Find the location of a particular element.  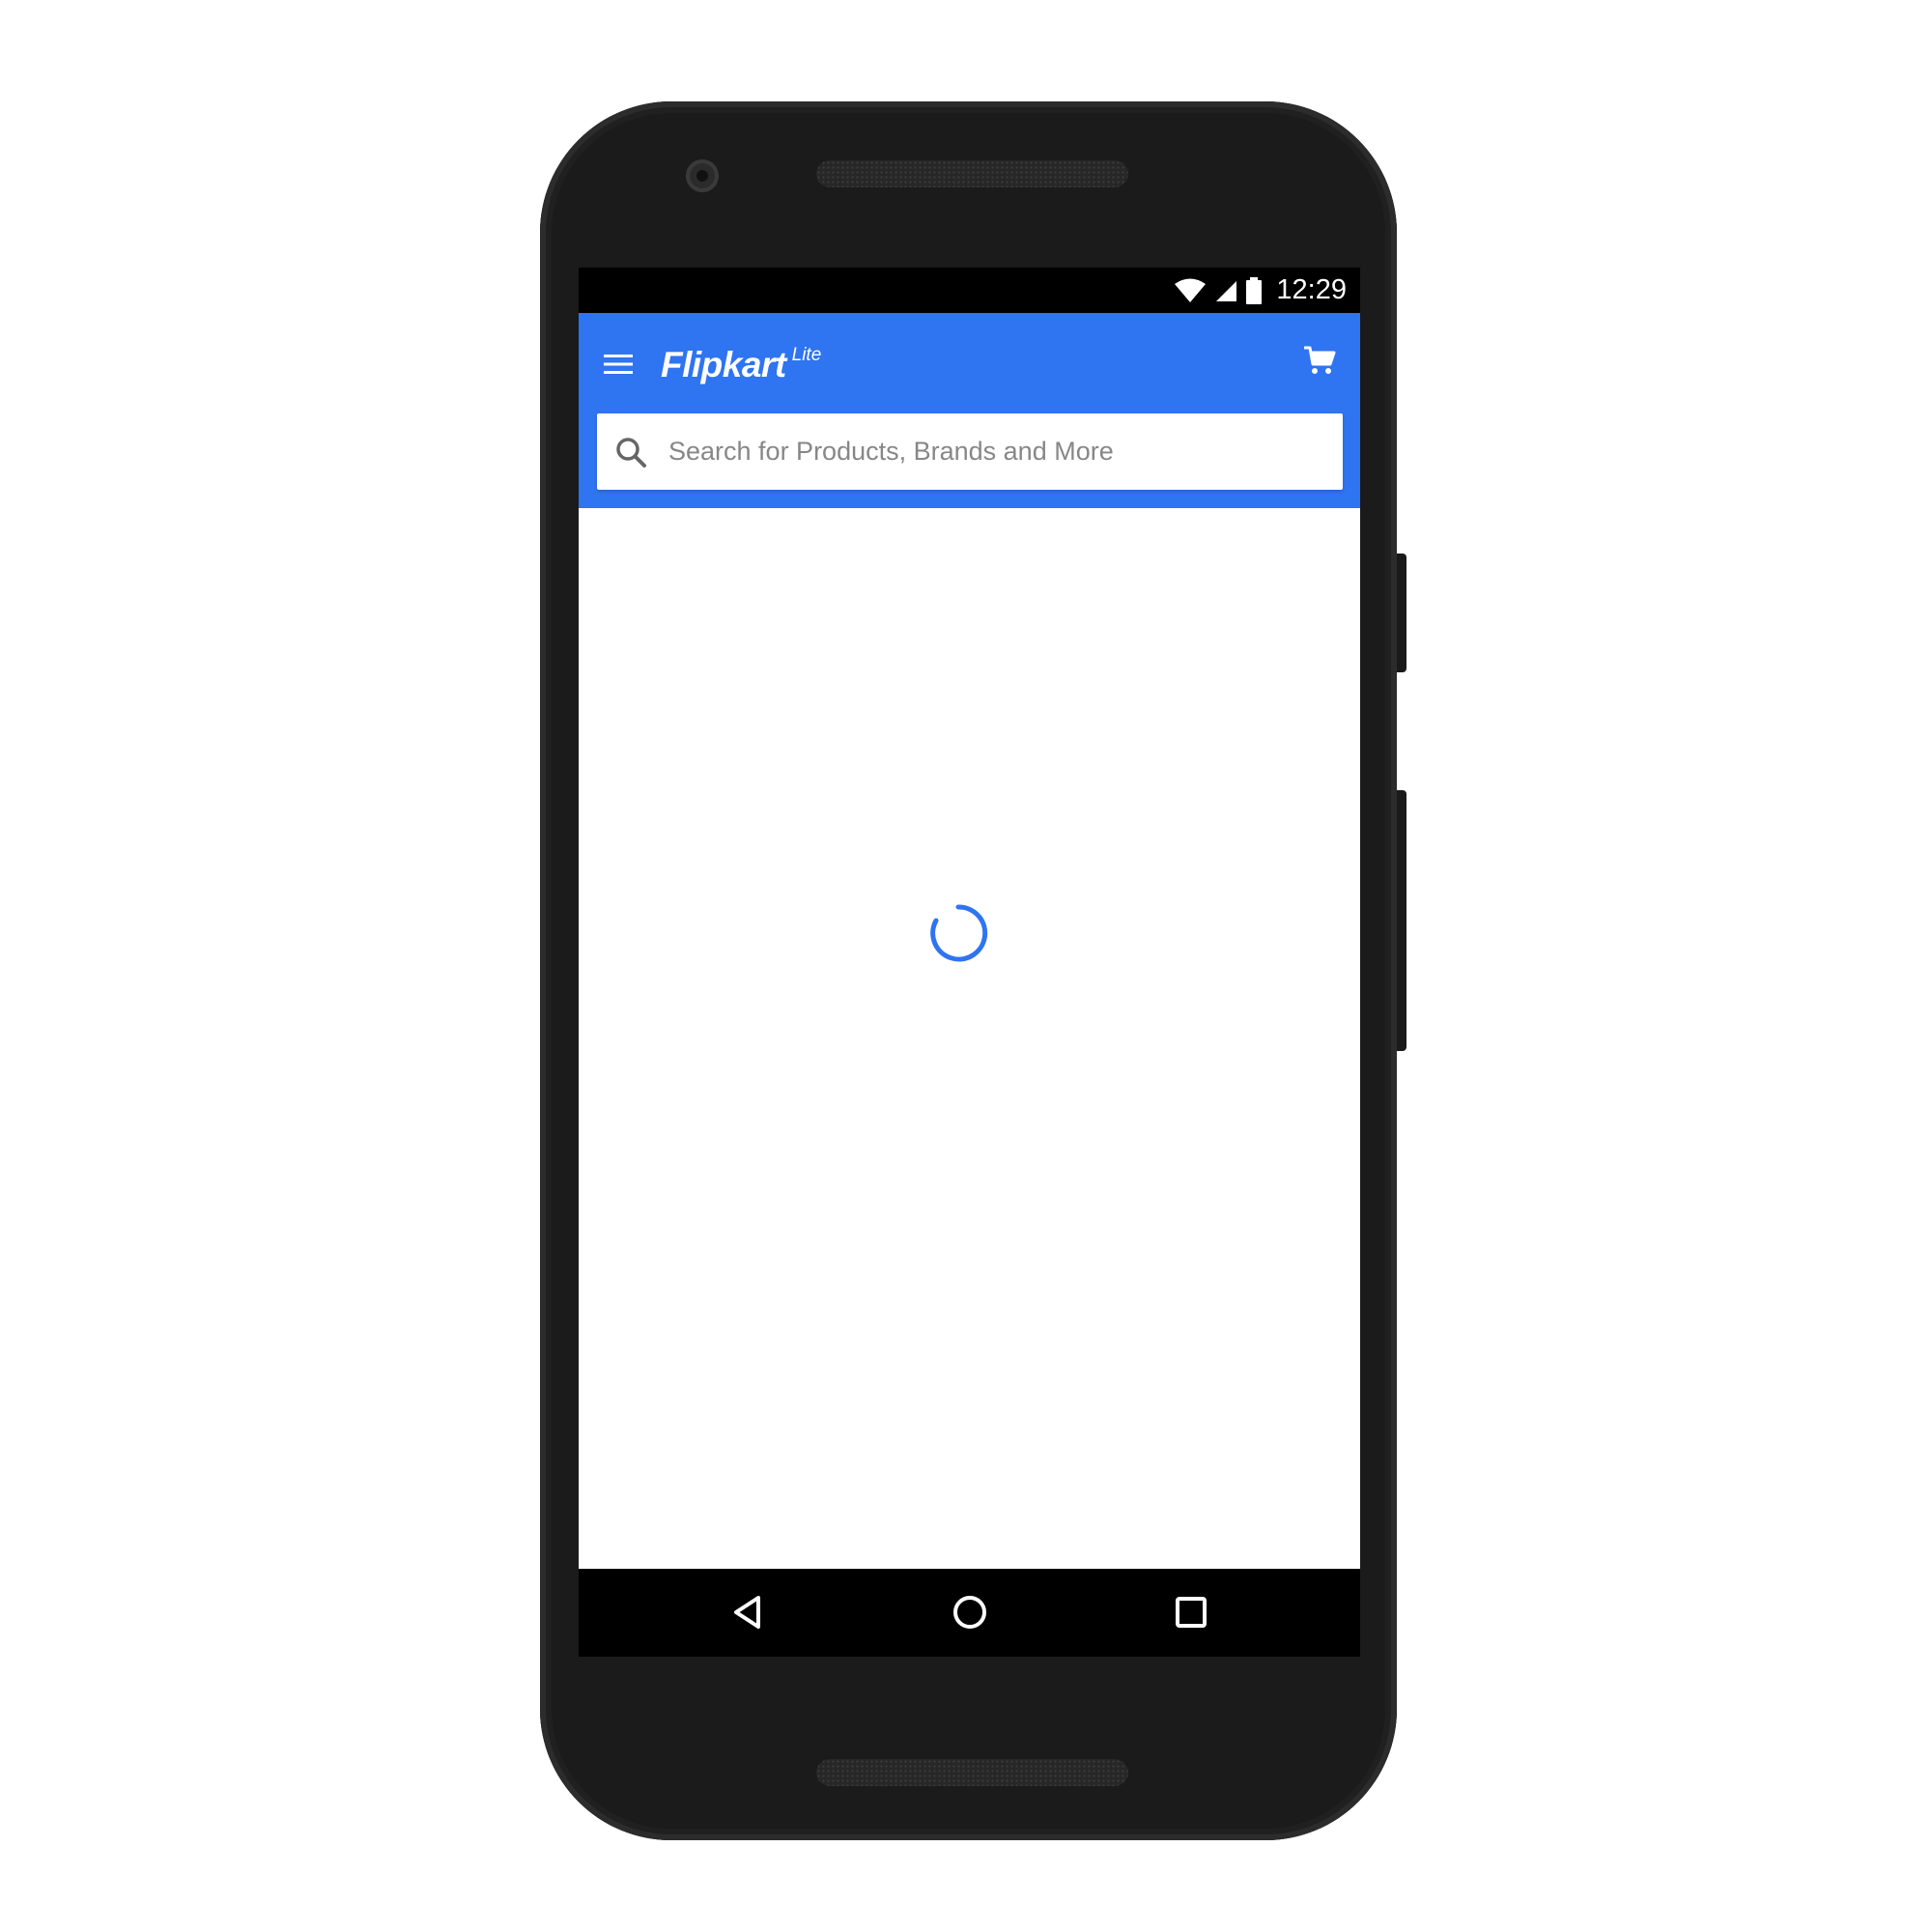

top-speaker-grille is located at coordinates (972, 173).